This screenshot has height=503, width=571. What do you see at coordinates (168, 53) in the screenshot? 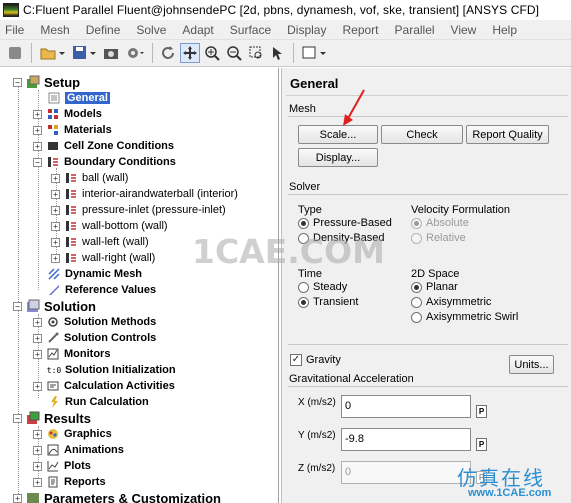
I see `rotate-icon` at bounding box center [168, 53].